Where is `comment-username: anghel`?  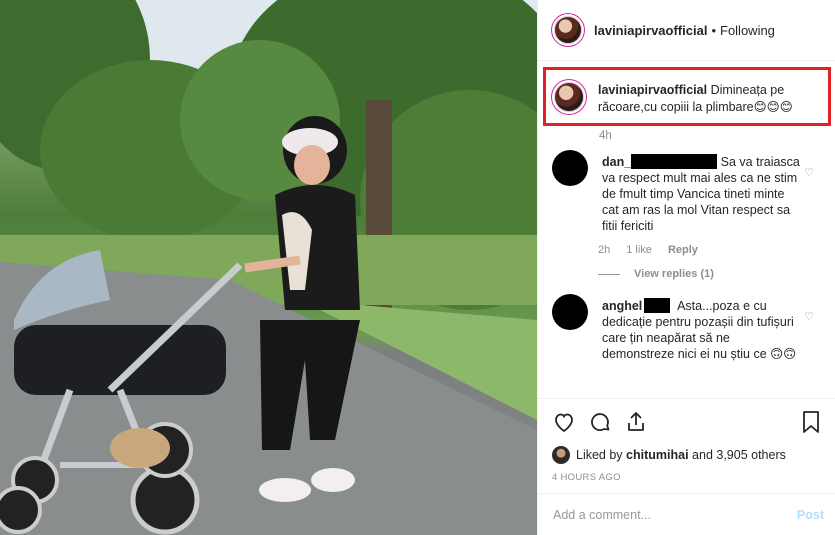
comment-username: anghel is located at coordinates (622, 306).